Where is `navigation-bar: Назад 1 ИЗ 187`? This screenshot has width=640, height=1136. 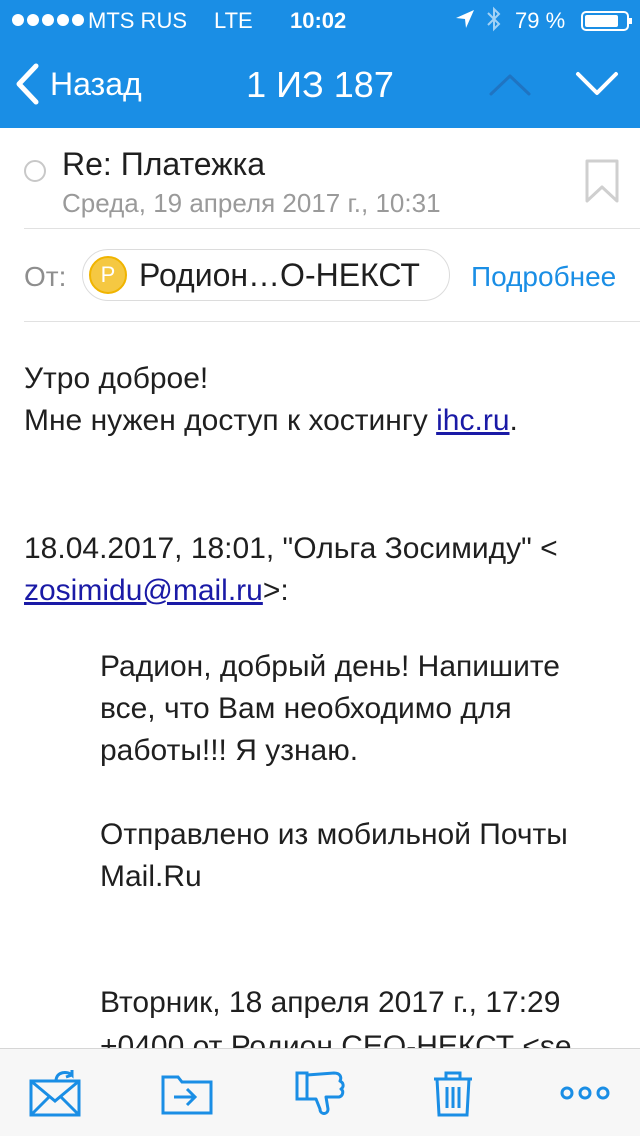 navigation-bar: Назад 1 ИЗ 187 is located at coordinates (320, 84).